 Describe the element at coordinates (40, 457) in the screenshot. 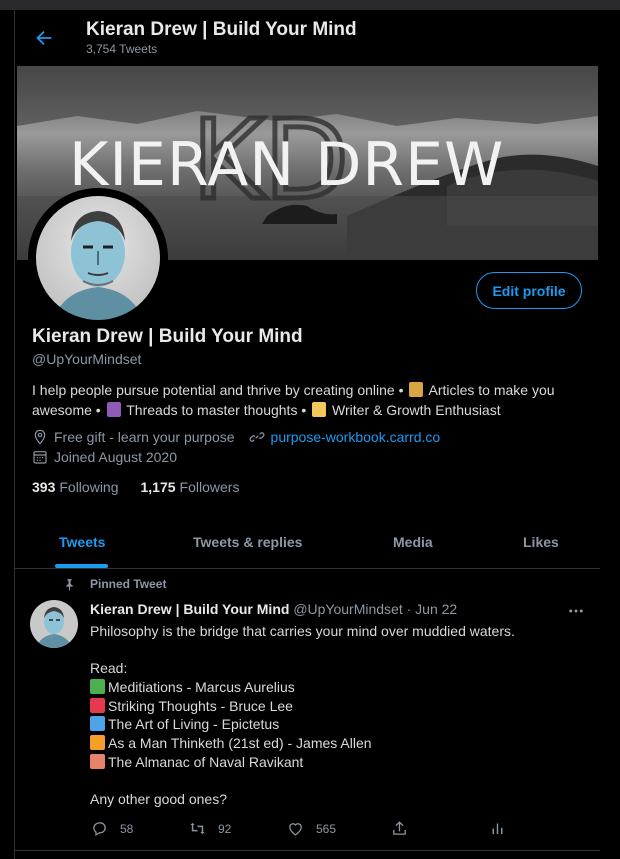

I see `calendar-icon` at that location.